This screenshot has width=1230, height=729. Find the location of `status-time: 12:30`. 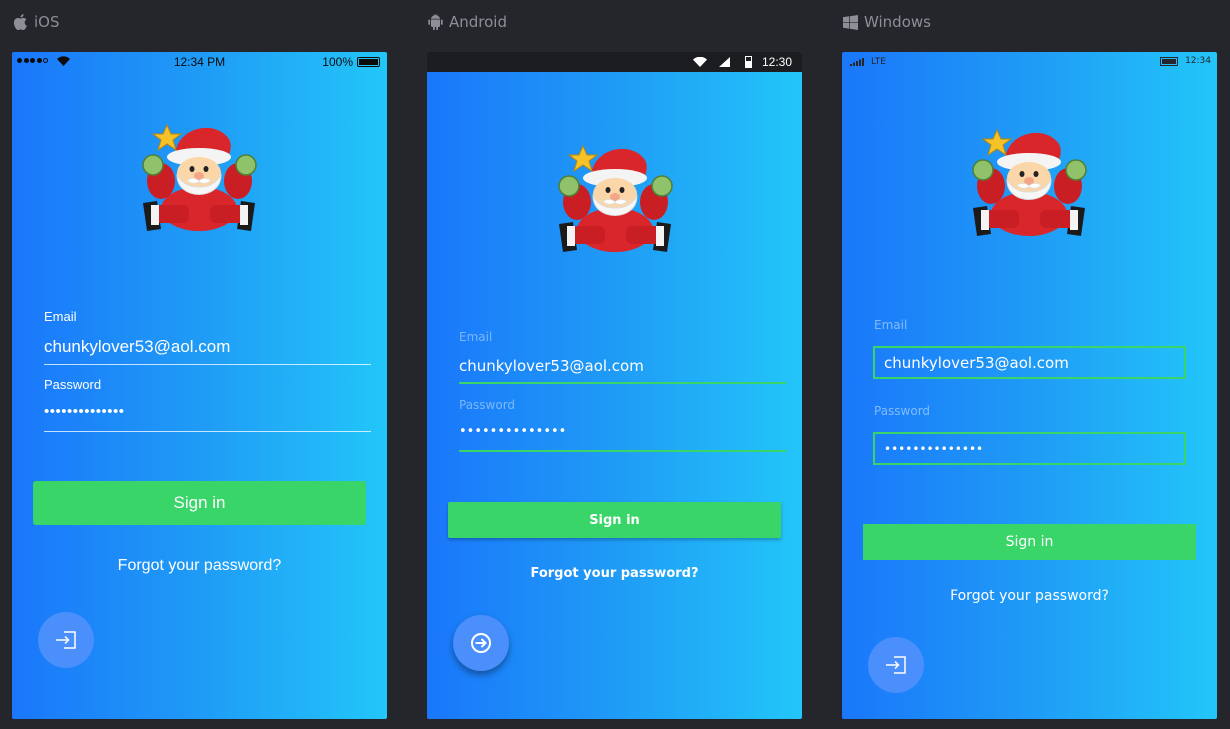

status-time: 12:30 is located at coordinates (776, 62).